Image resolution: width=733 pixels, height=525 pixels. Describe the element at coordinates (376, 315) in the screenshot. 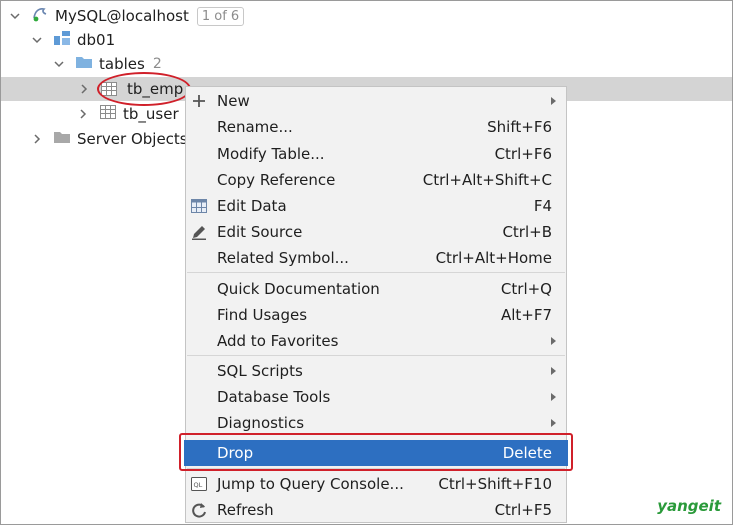

I see `menu-item-find-usages: Find Usages Alt+F7` at that location.